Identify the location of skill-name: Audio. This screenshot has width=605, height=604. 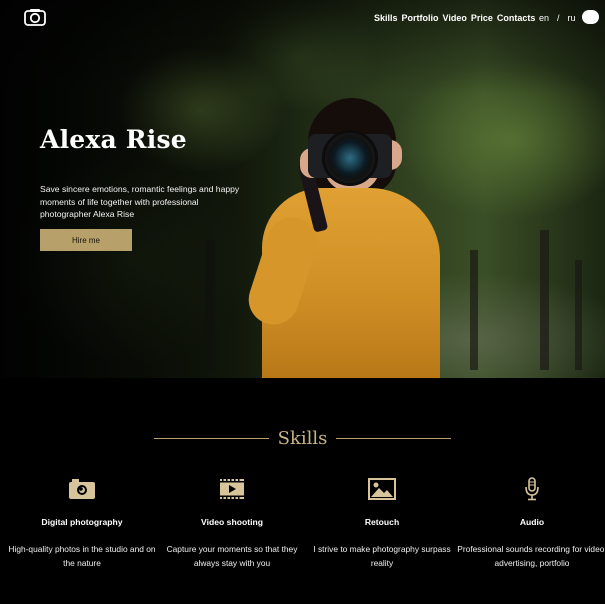
(532, 522).